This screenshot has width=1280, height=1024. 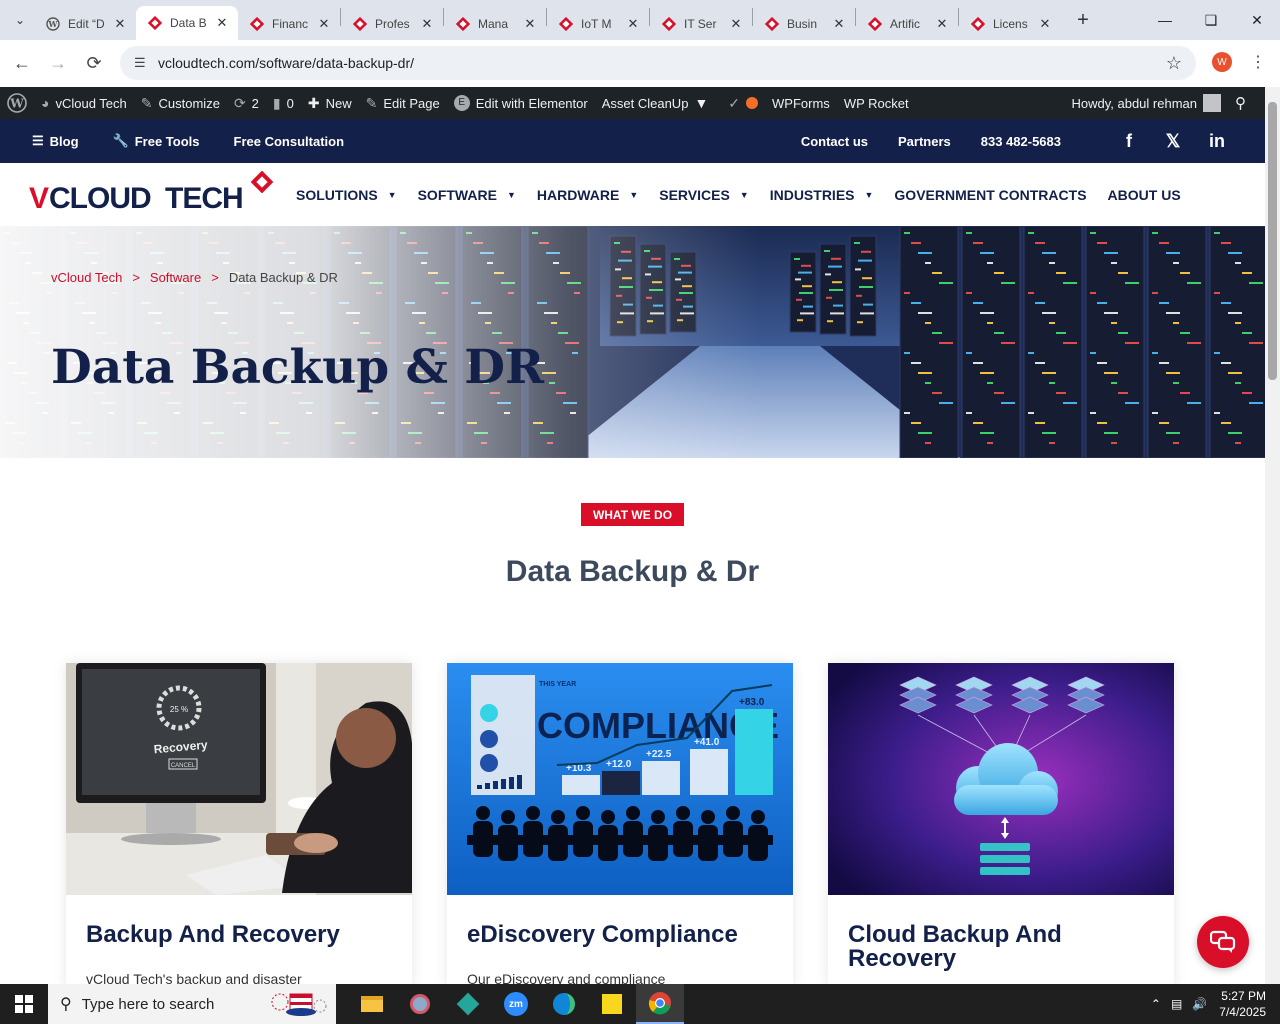 I want to click on card-title: Cloud Backup And Recovery, so click(x=998, y=947).